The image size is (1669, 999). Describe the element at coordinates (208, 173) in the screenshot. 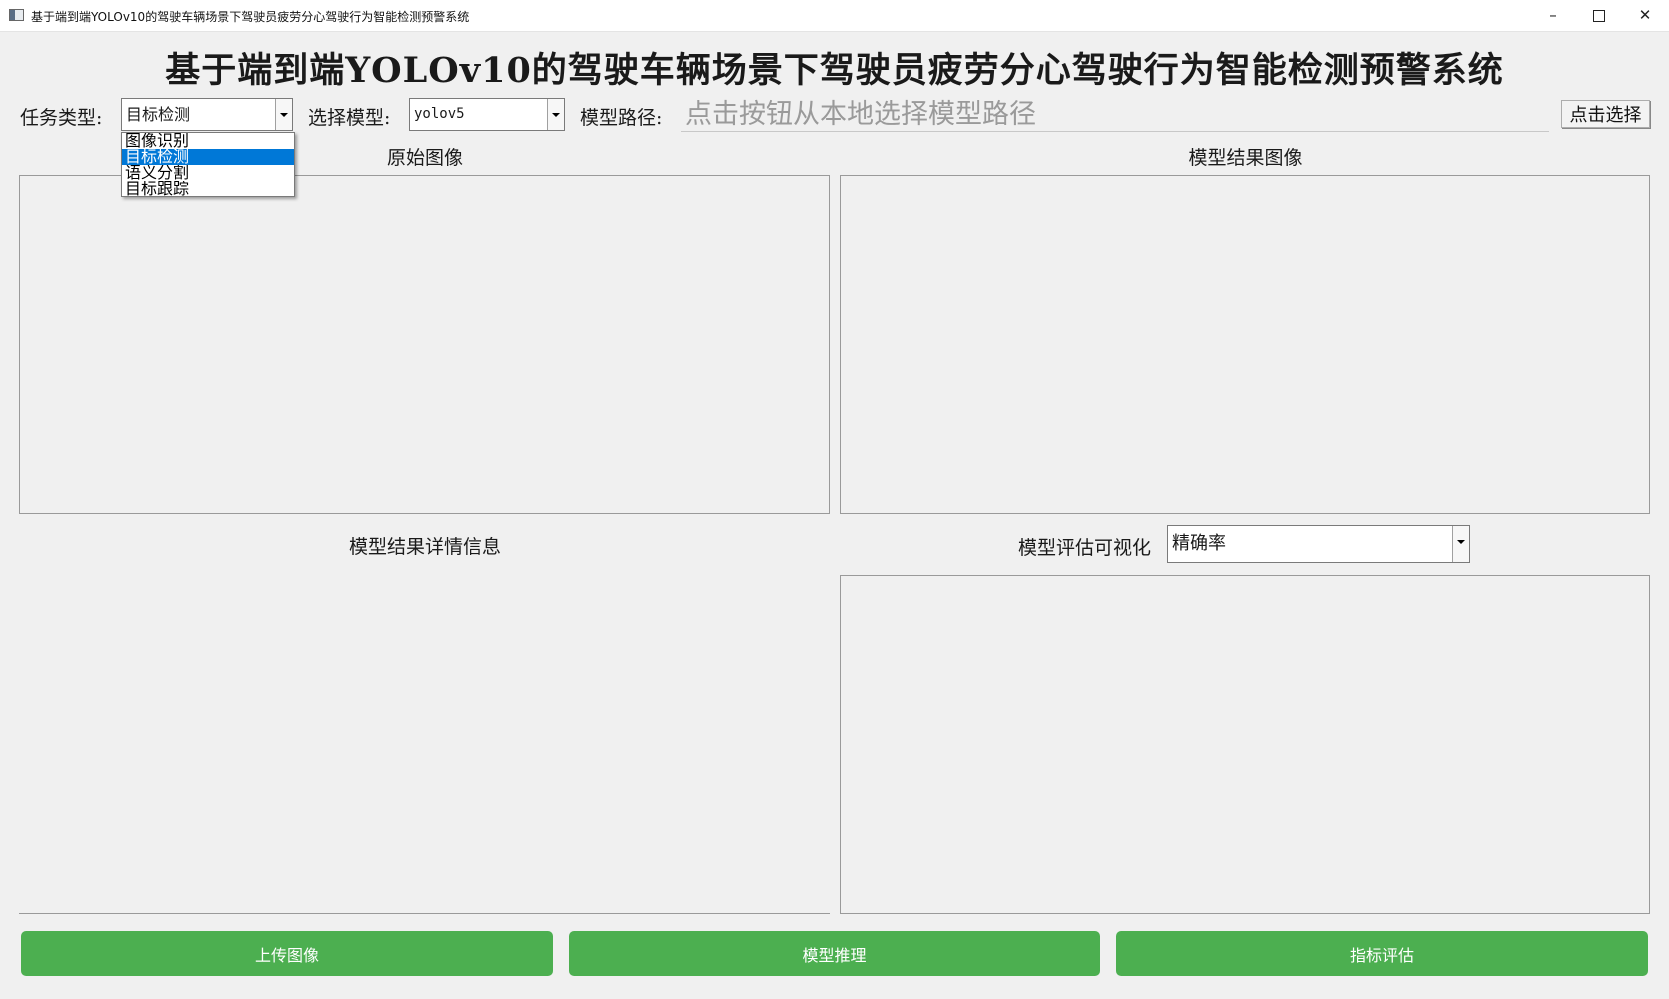

I see `dropdown-option: 语义分割` at that location.